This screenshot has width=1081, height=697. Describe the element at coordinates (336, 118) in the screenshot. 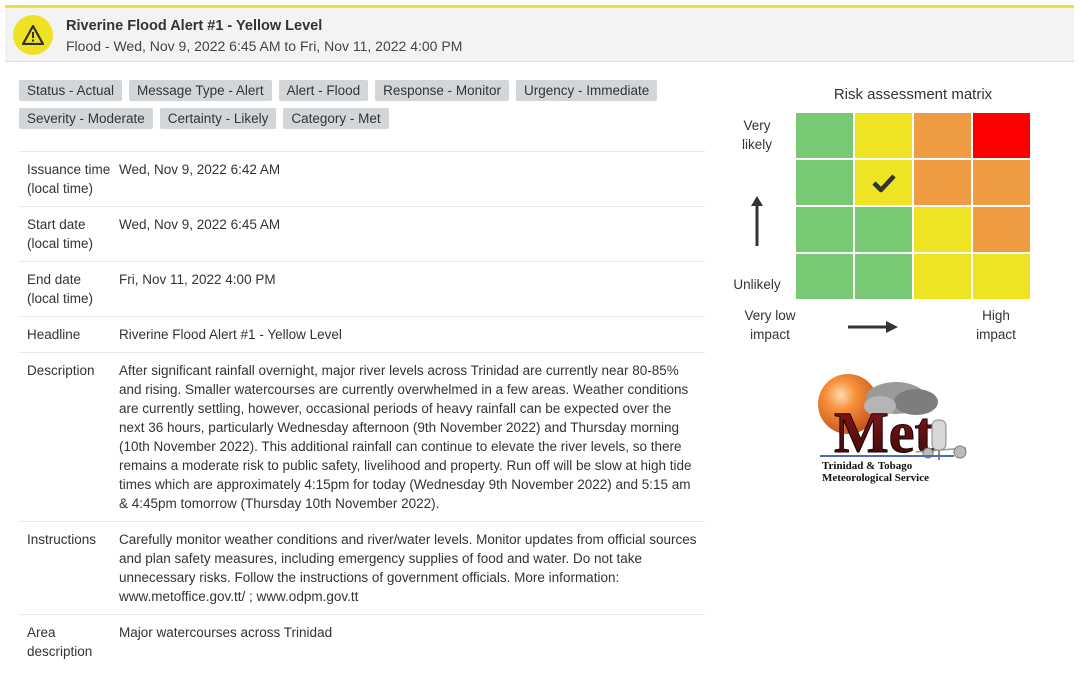

I see `tag-category: Category - Met` at that location.